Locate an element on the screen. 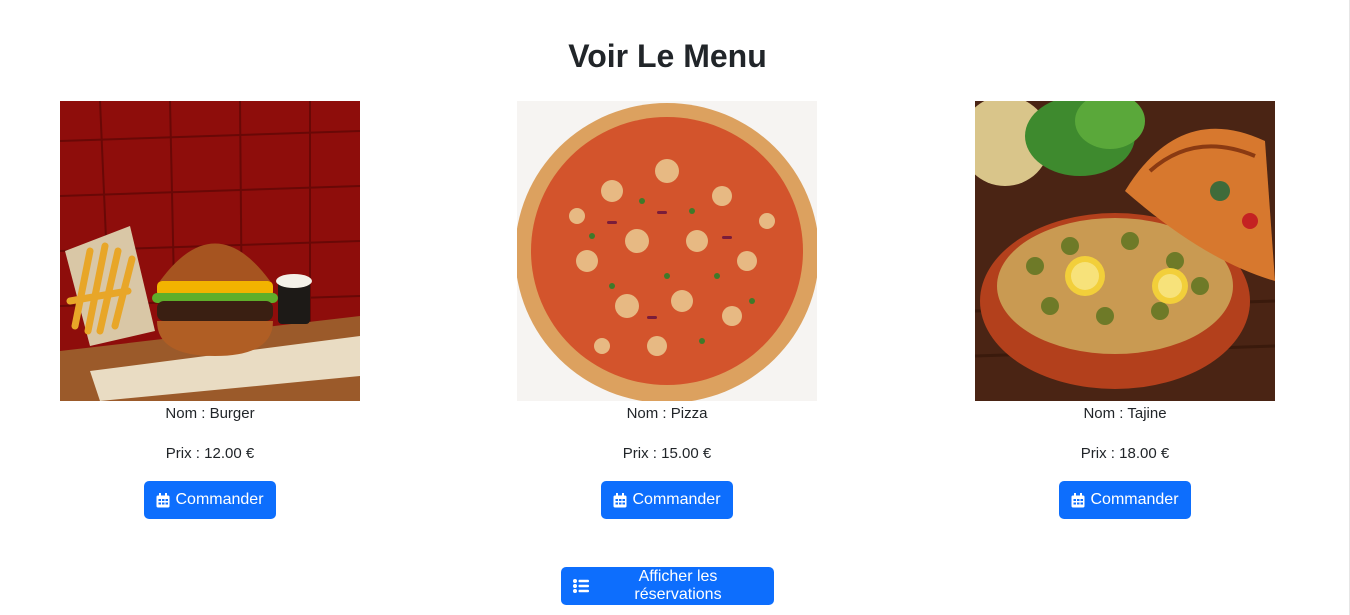 This screenshot has width=1350, height=615. dish-name: Nom : Pizza is located at coordinates (667, 413).